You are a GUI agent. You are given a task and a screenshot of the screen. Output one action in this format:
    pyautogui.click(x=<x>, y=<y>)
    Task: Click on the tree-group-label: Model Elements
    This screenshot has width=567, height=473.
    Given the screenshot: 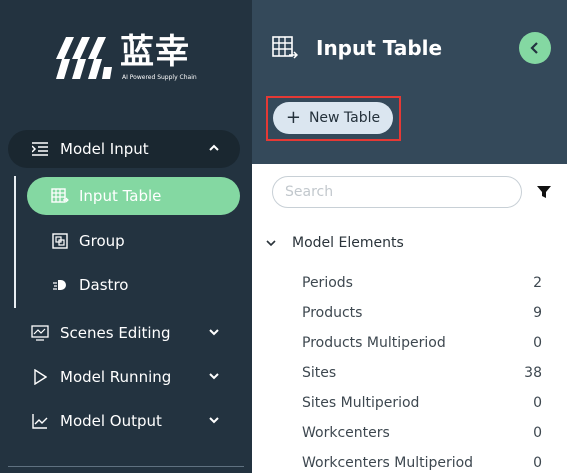 What is the action you would take?
    pyautogui.click(x=348, y=243)
    